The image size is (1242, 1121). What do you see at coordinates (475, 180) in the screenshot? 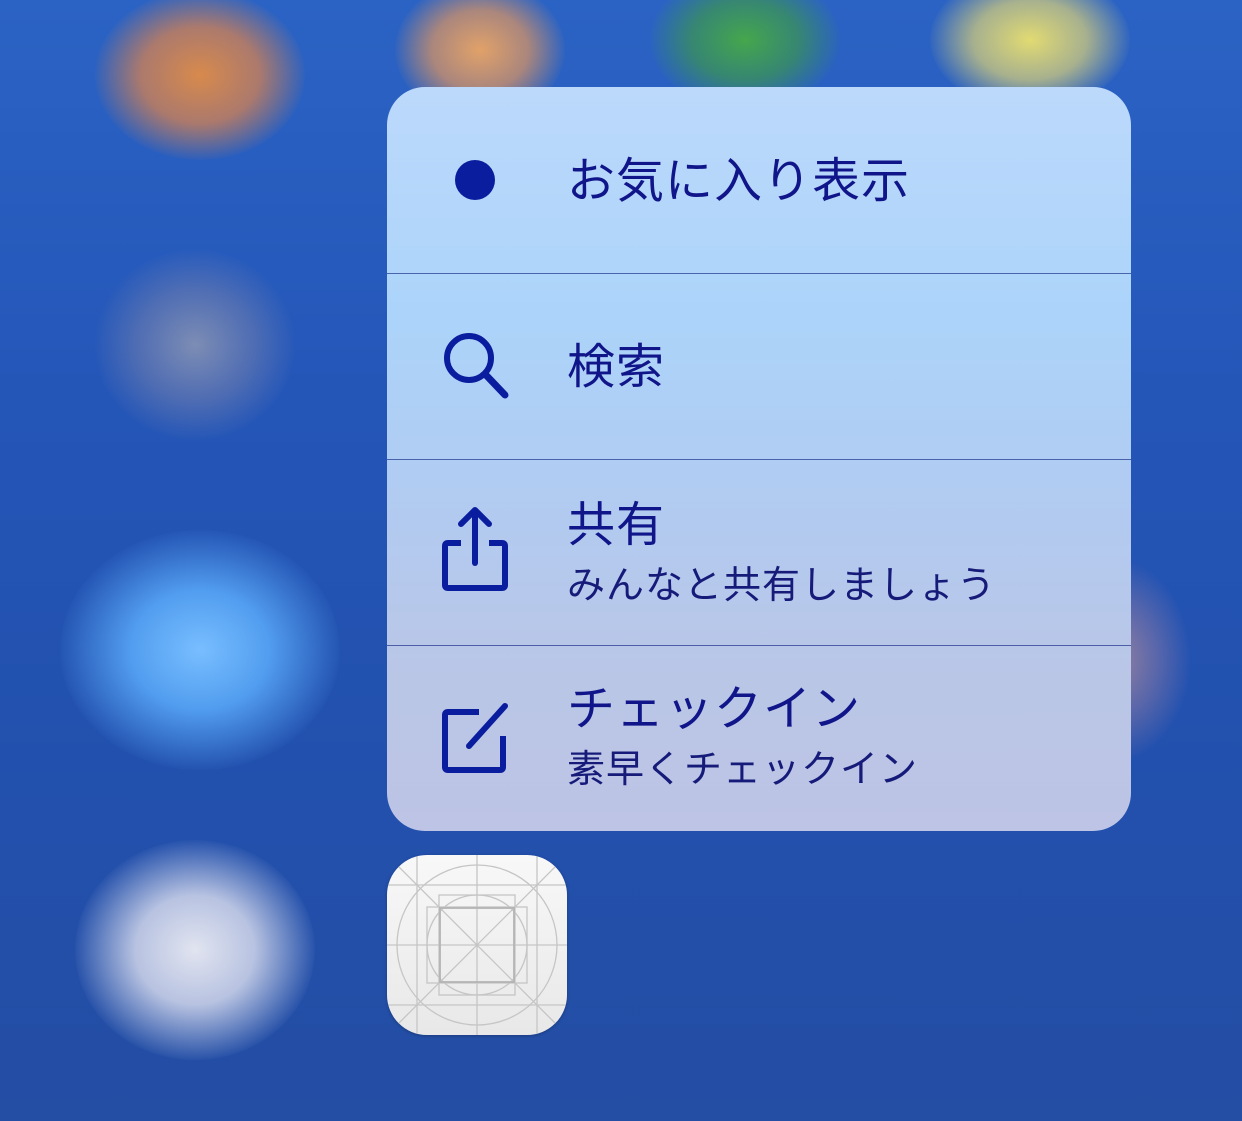
I see `filled-circle-icon` at bounding box center [475, 180].